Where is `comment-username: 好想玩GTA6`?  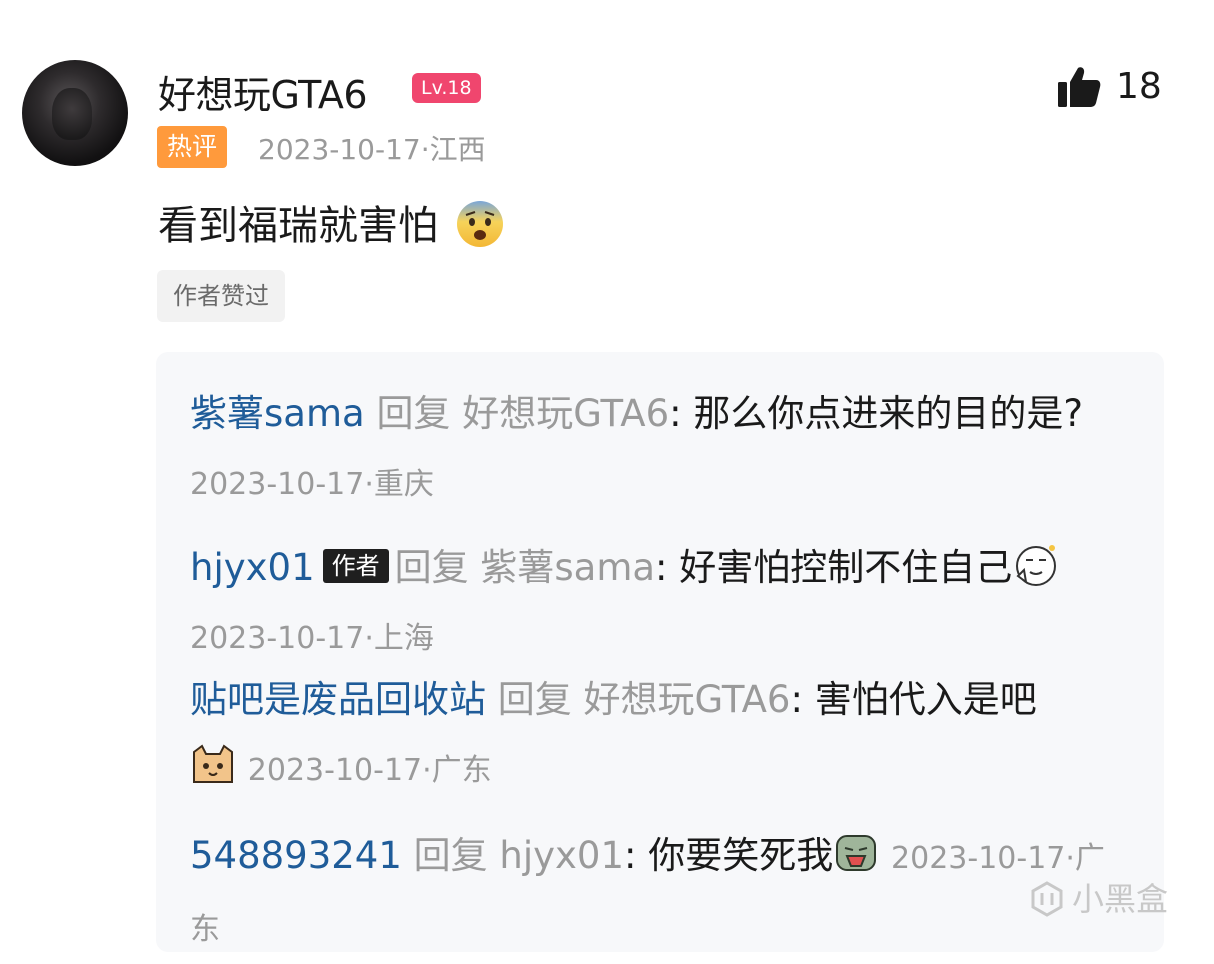
comment-username: 好想玩GTA6 is located at coordinates (263, 91).